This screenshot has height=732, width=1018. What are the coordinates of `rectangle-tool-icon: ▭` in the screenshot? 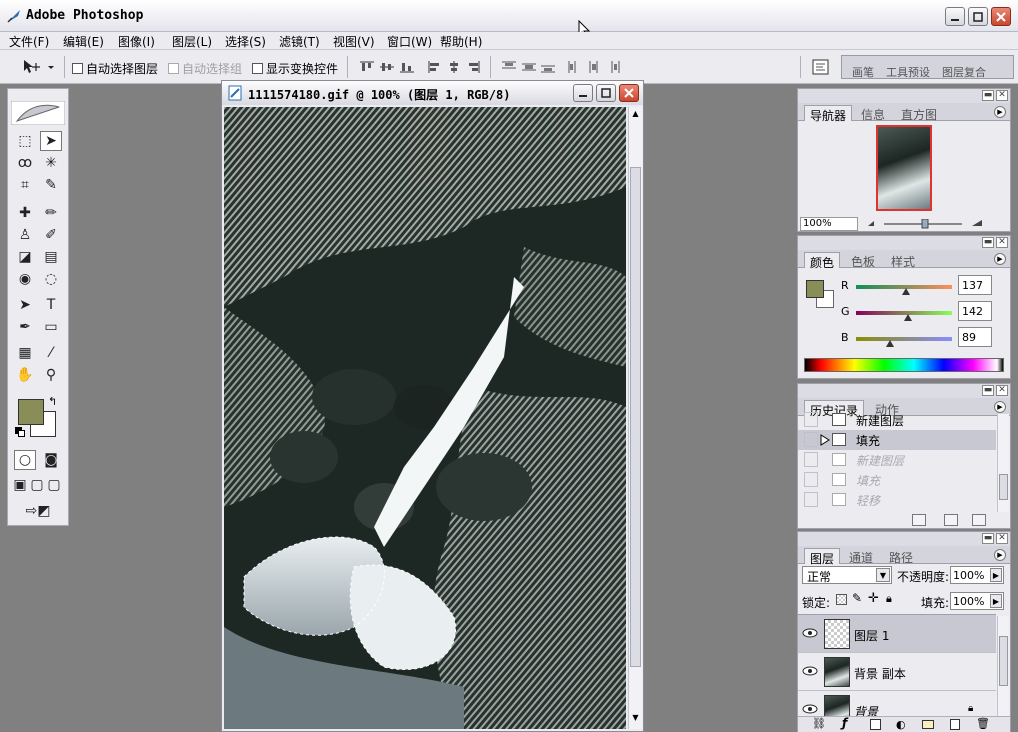 It's located at (51, 327).